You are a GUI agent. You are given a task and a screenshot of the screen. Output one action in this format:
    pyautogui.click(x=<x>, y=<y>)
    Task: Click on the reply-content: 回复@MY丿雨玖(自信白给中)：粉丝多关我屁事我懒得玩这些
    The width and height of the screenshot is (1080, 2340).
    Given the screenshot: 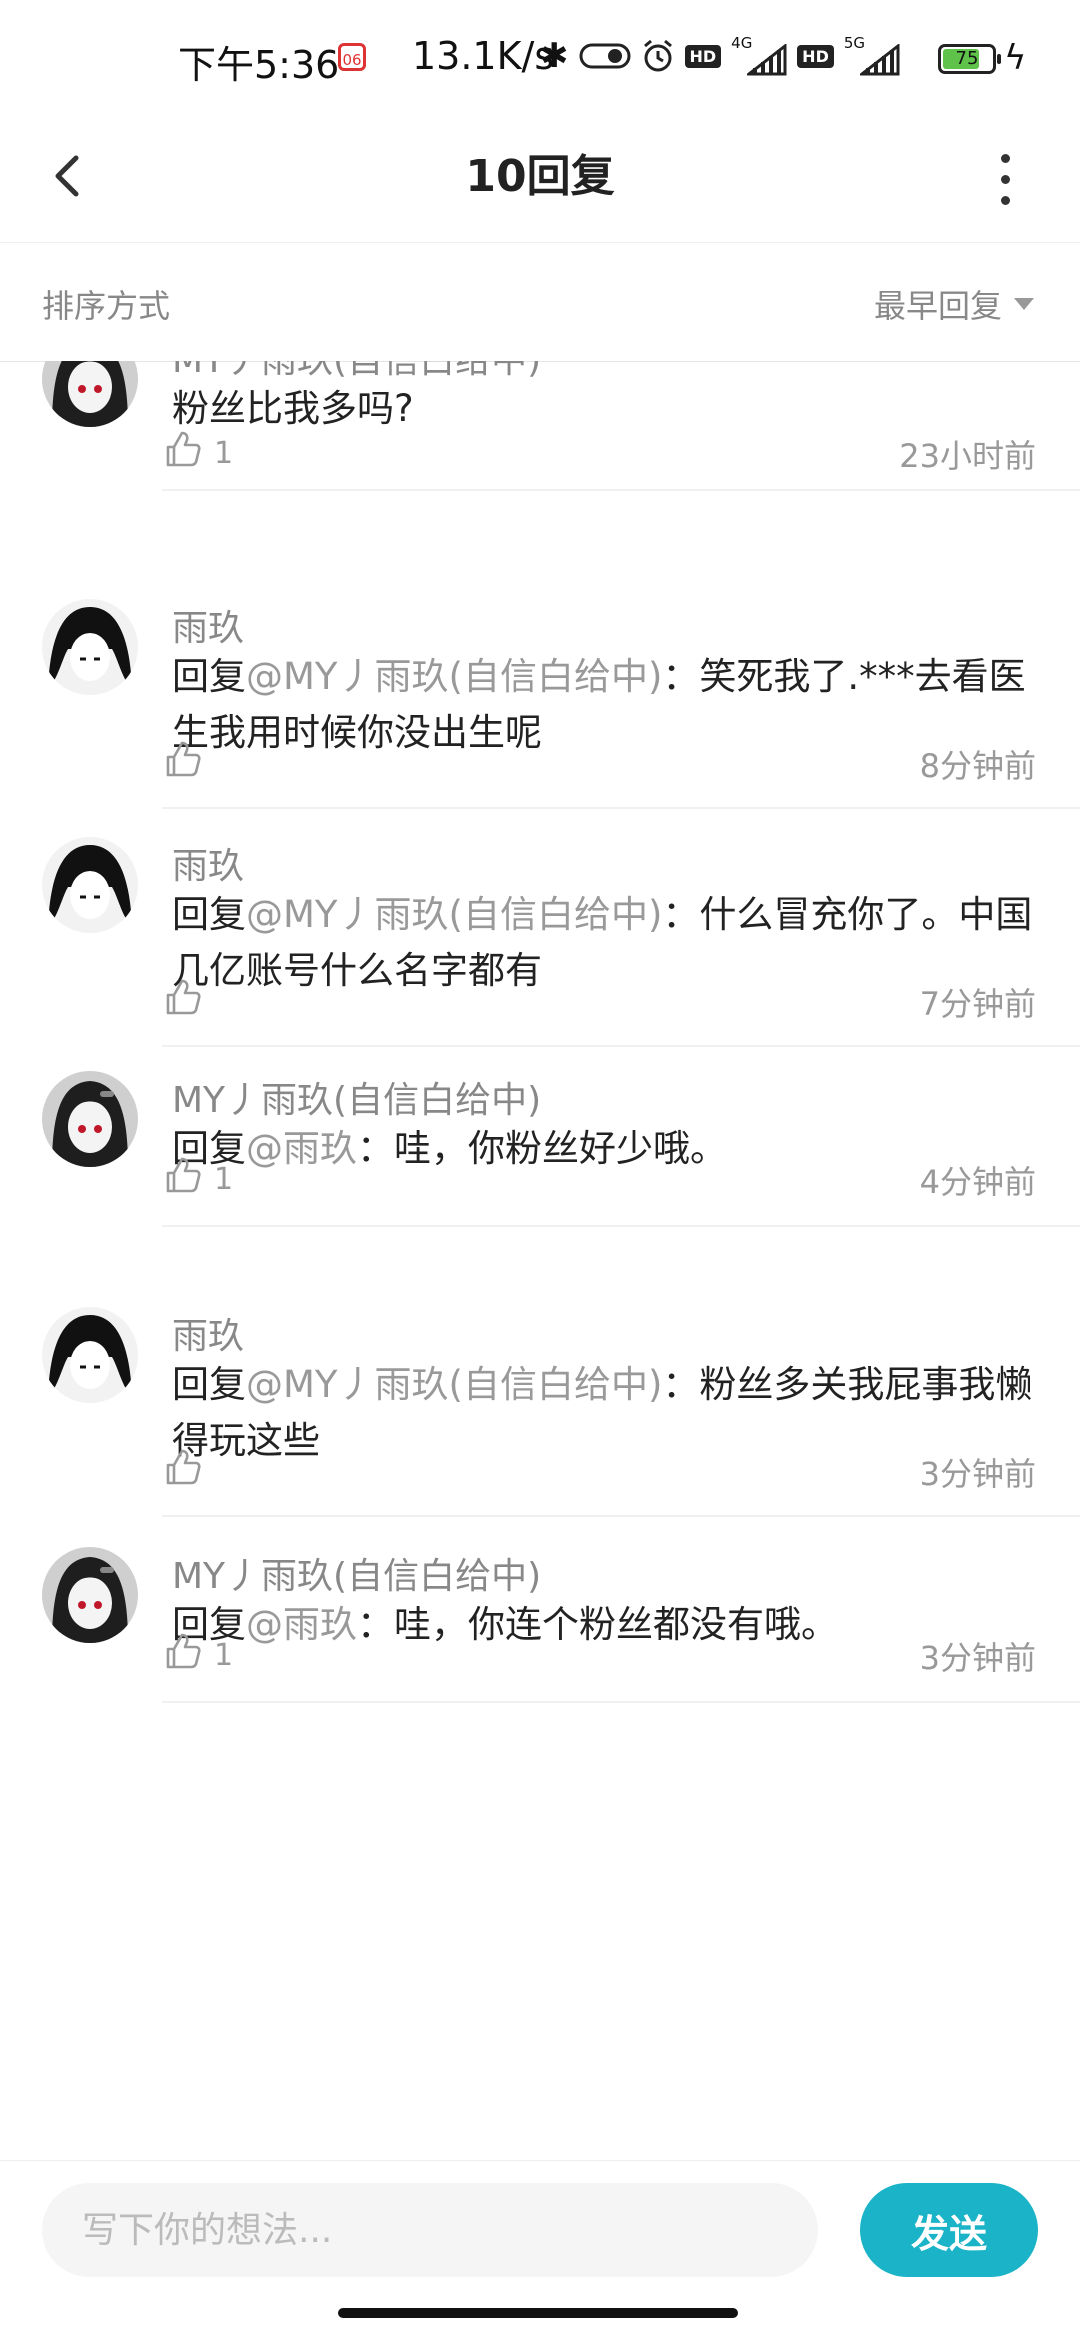 What is the action you would take?
    pyautogui.click(x=607, y=1413)
    